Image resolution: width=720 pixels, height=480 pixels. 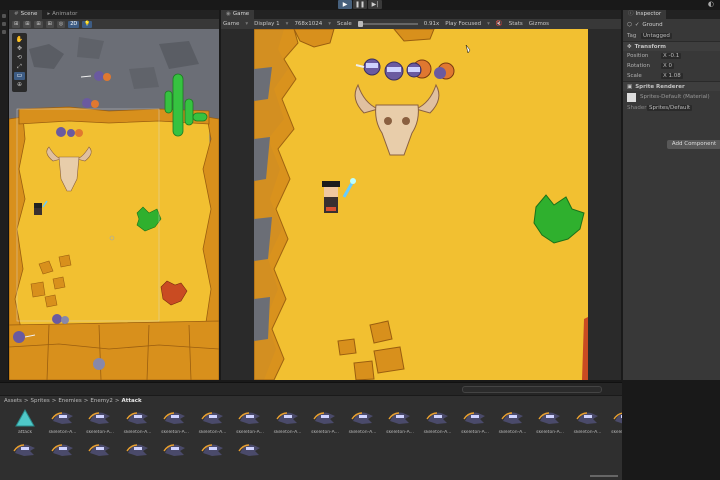 What do you see at coordinates (637, 25) in the screenshot?
I see `active-checkbox: ✓` at bounding box center [637, 25].